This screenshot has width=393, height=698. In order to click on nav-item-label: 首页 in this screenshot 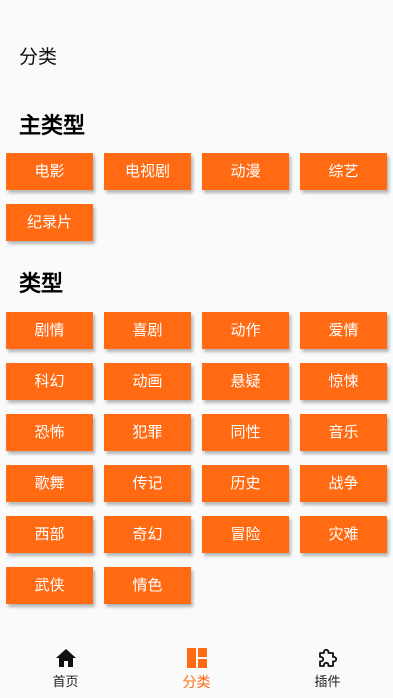, I will do `click(65, 682)`.